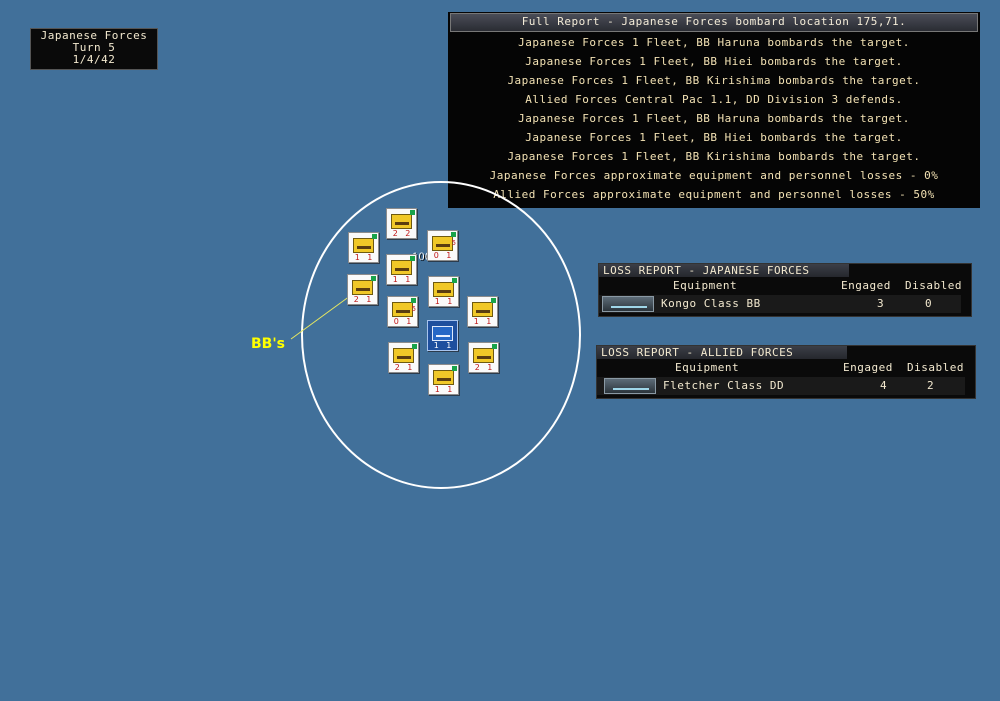 Image resolution: width=1000 pixels, height=701 pixels. I want to click on counter-values: 22, so click(401, 233).